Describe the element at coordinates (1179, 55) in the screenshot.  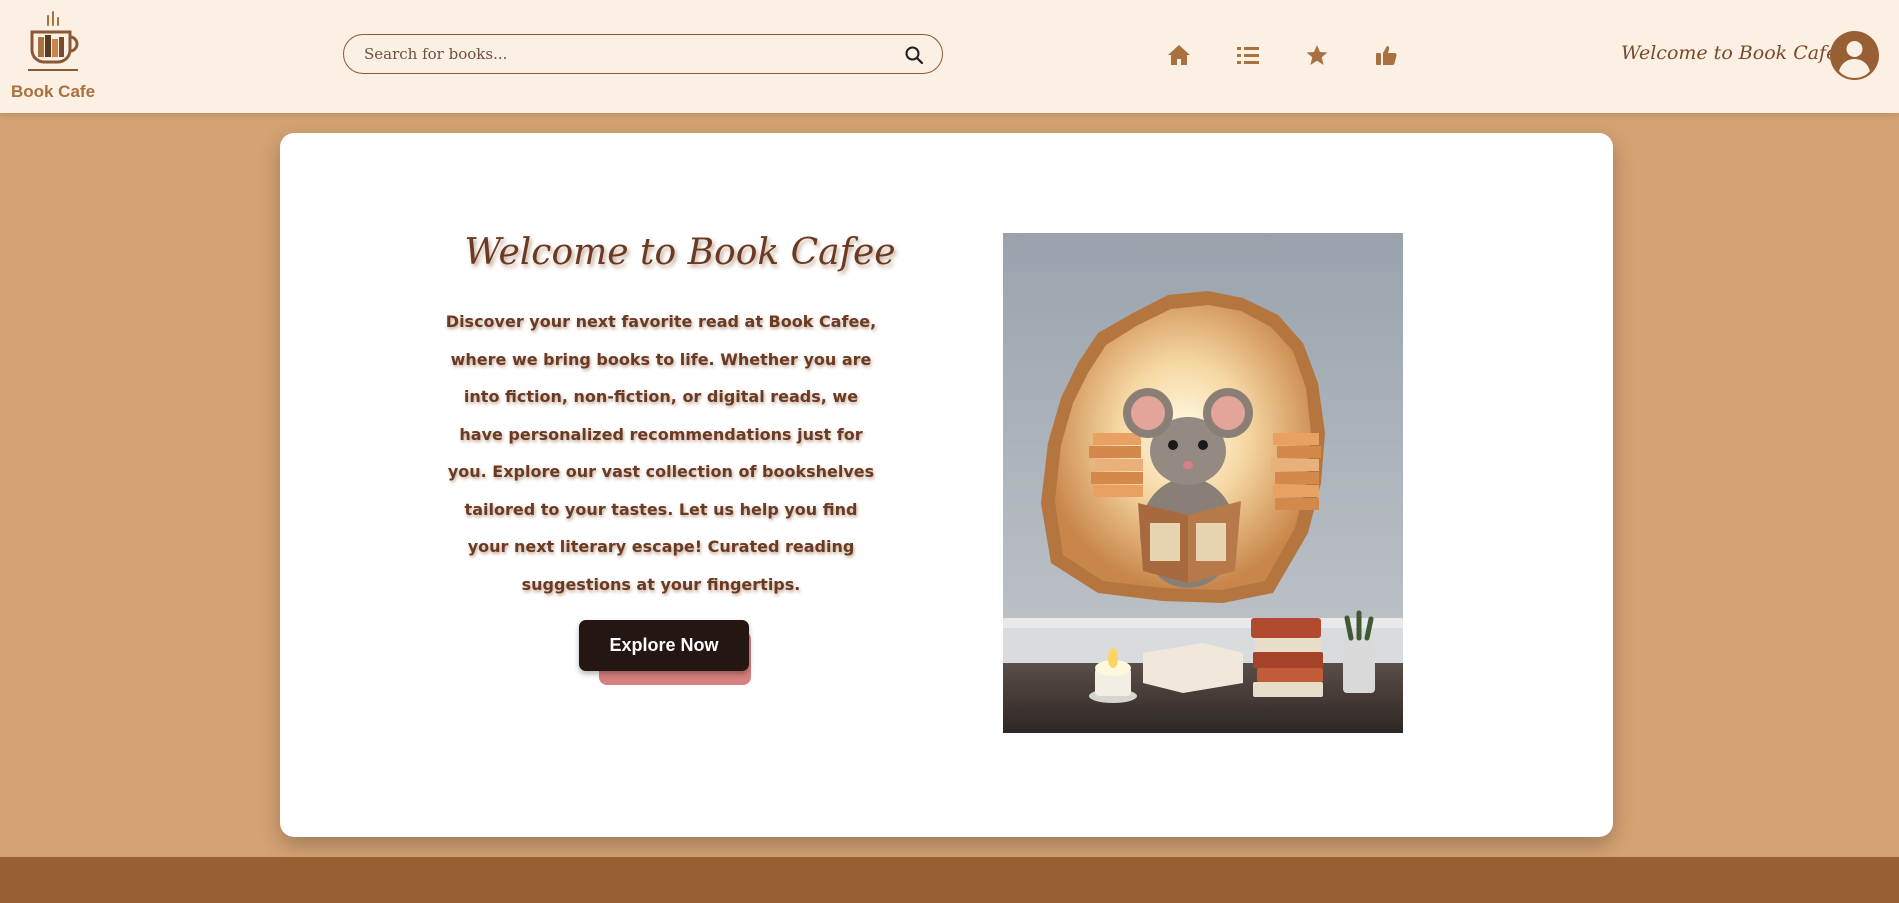
I see `home-icon` at that location.